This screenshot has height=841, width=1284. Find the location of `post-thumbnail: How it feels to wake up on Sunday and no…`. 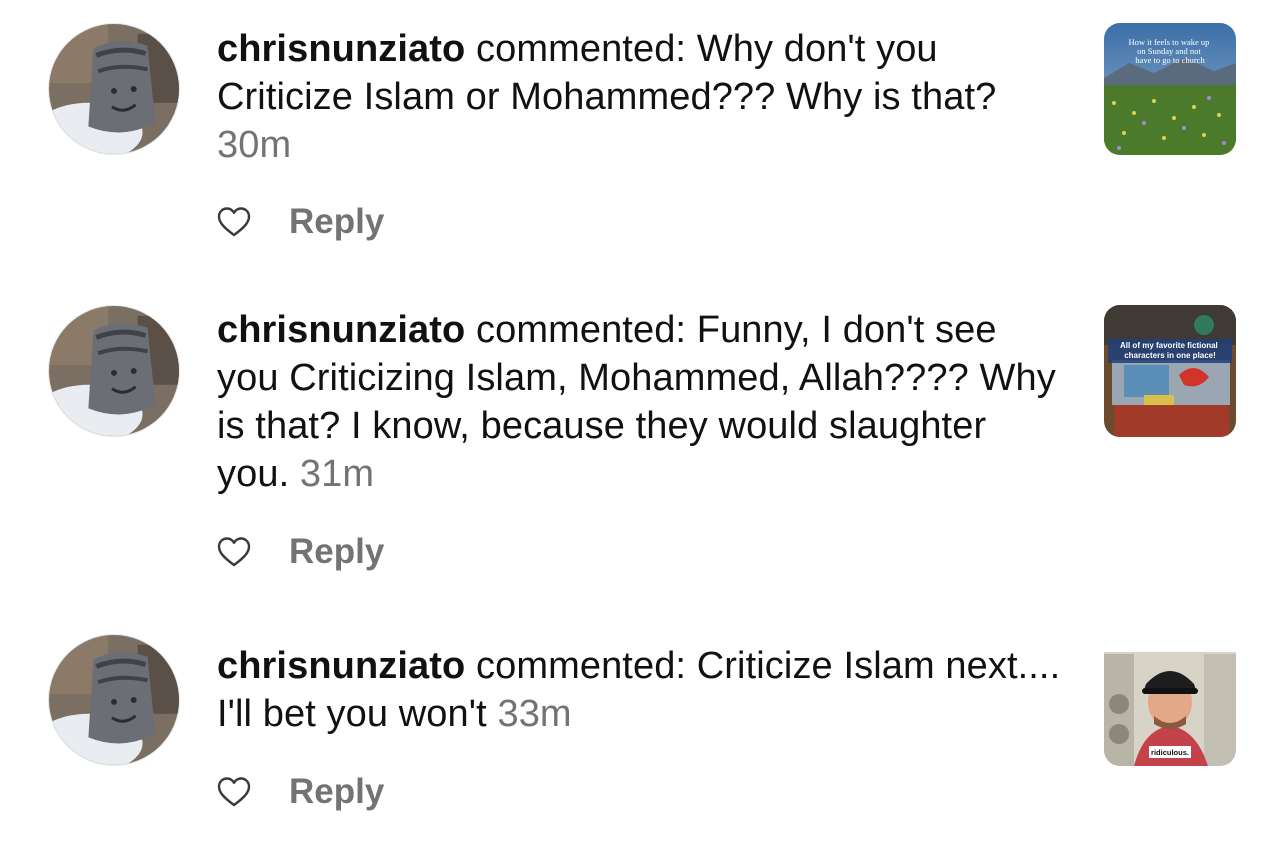

post-thumbnail: How it feels to wake up on Sunday and no… is located at coordinates (1170, 89).